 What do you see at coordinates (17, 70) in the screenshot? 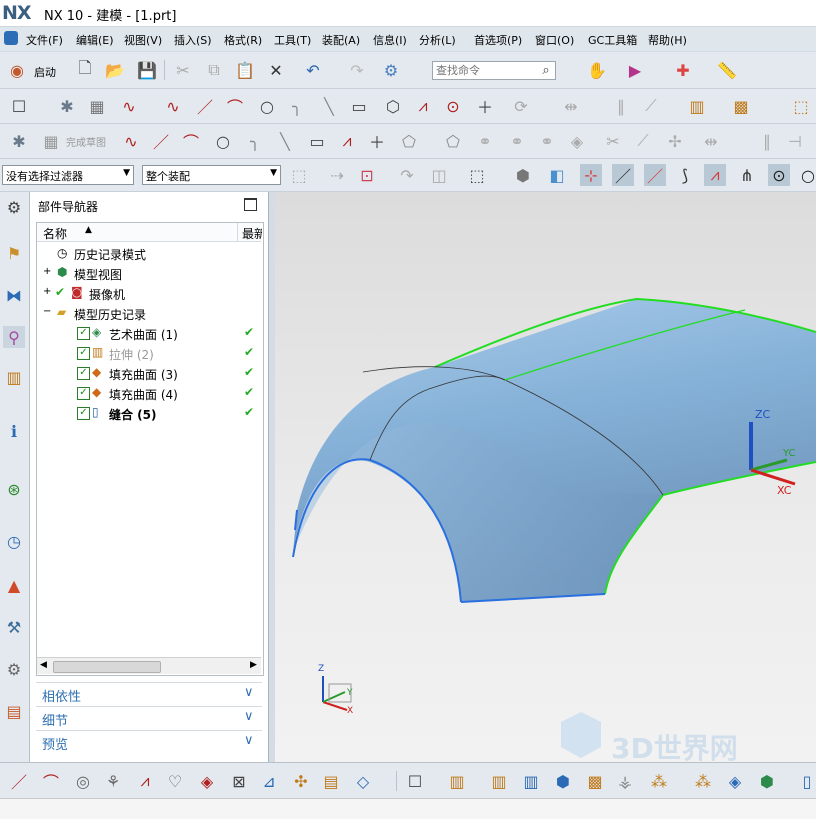
I see `start-icon: ◉` at bounding box center [17, 70].